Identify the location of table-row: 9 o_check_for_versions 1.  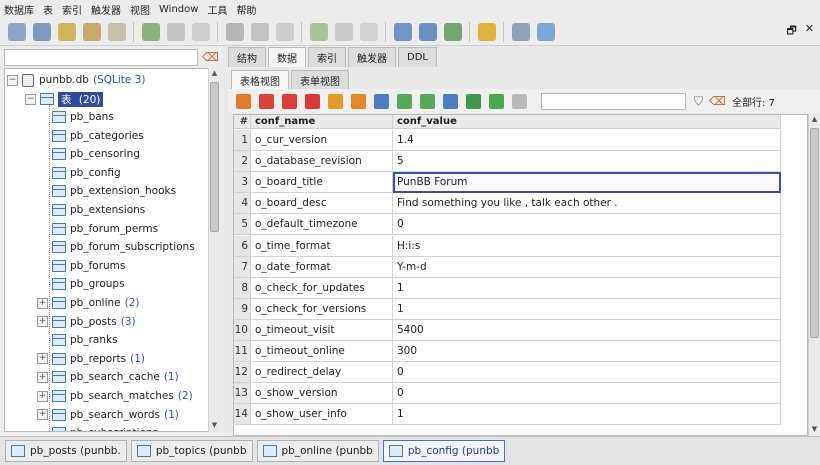
(514, 309).